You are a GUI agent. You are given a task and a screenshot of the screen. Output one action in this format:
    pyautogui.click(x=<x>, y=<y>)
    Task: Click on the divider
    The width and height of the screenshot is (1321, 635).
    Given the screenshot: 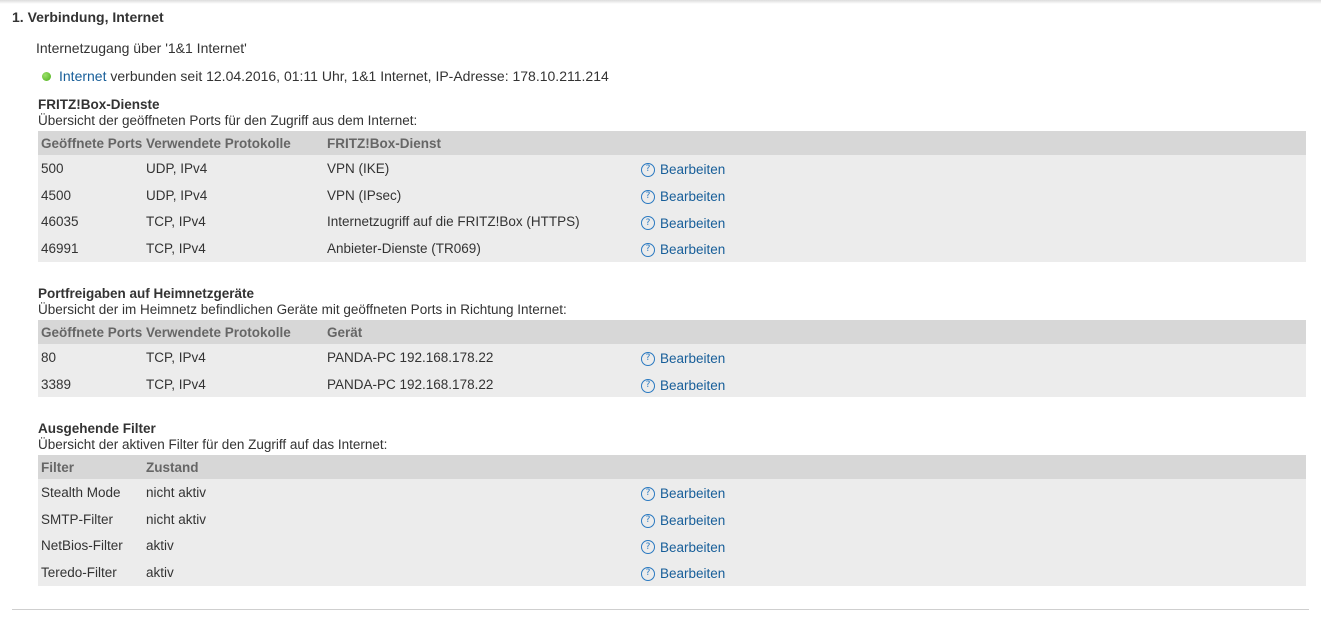 What is the action you would take?
    pyautogui.click(x=660, y=609)
    